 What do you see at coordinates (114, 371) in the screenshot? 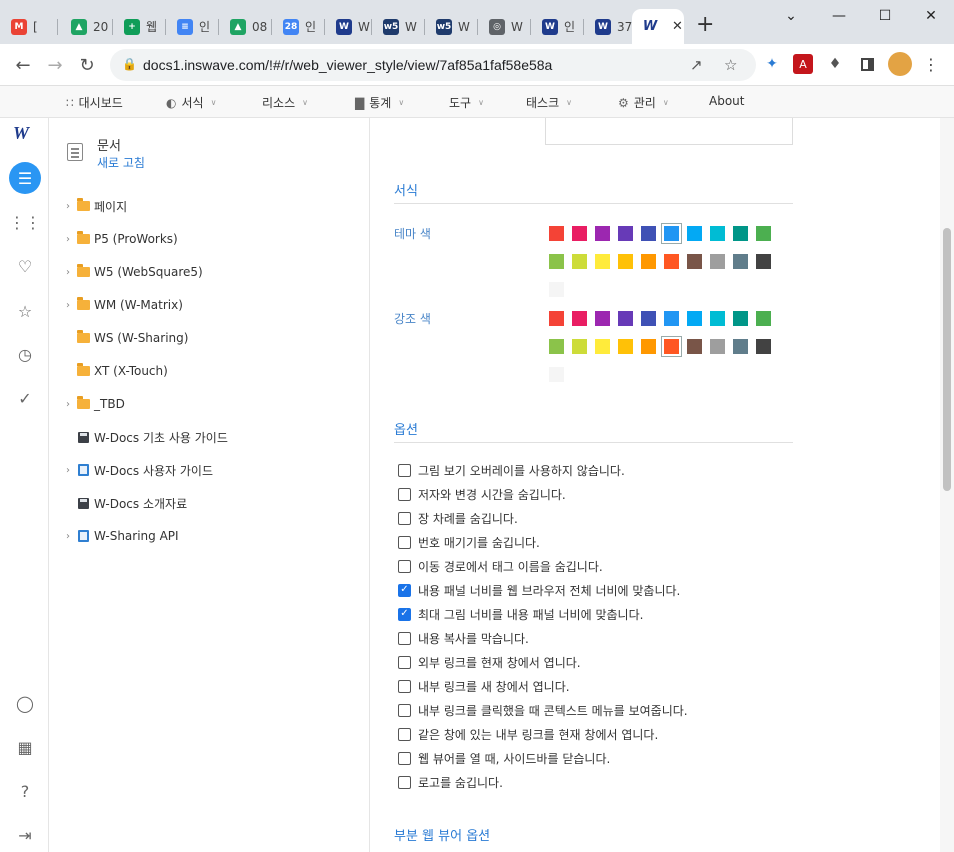
I see `tree-item: XT (X-Touch)` at bounding box center [114, 371].